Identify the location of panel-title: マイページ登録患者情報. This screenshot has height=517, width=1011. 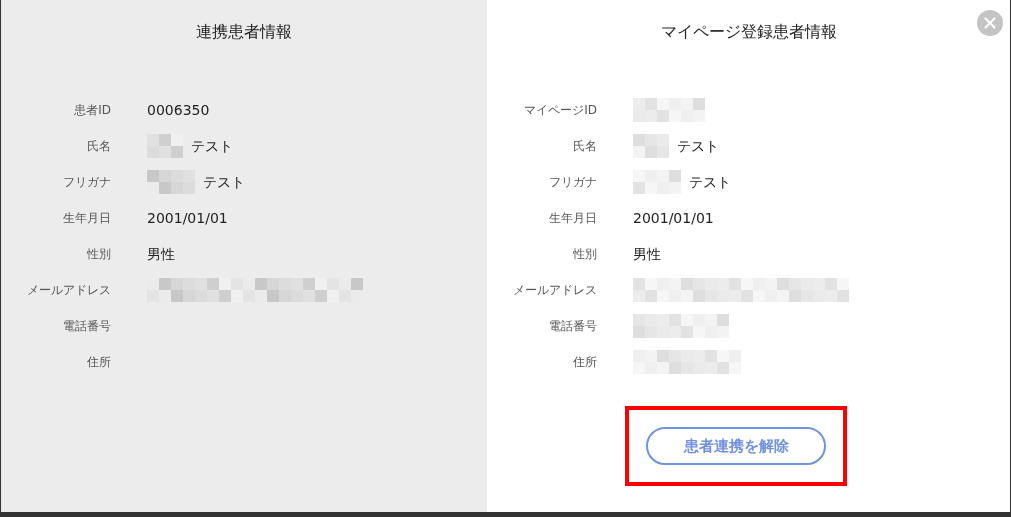
(748, 32).